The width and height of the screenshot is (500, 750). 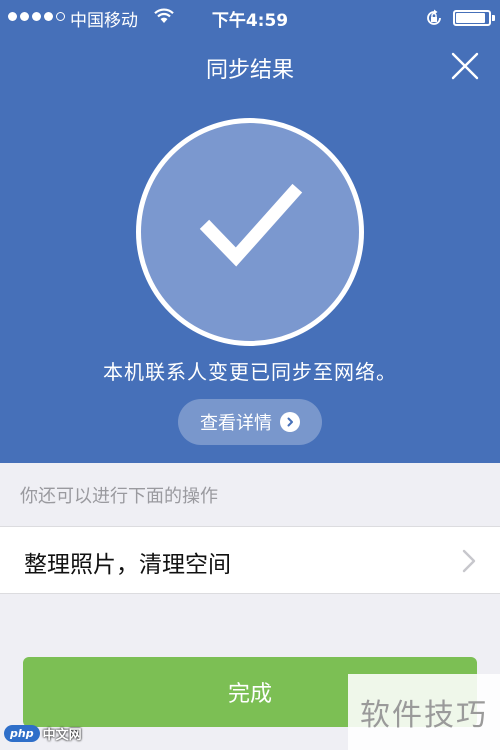 I want to click on view-details-button: 查看详情, so click(x=250, y=422).